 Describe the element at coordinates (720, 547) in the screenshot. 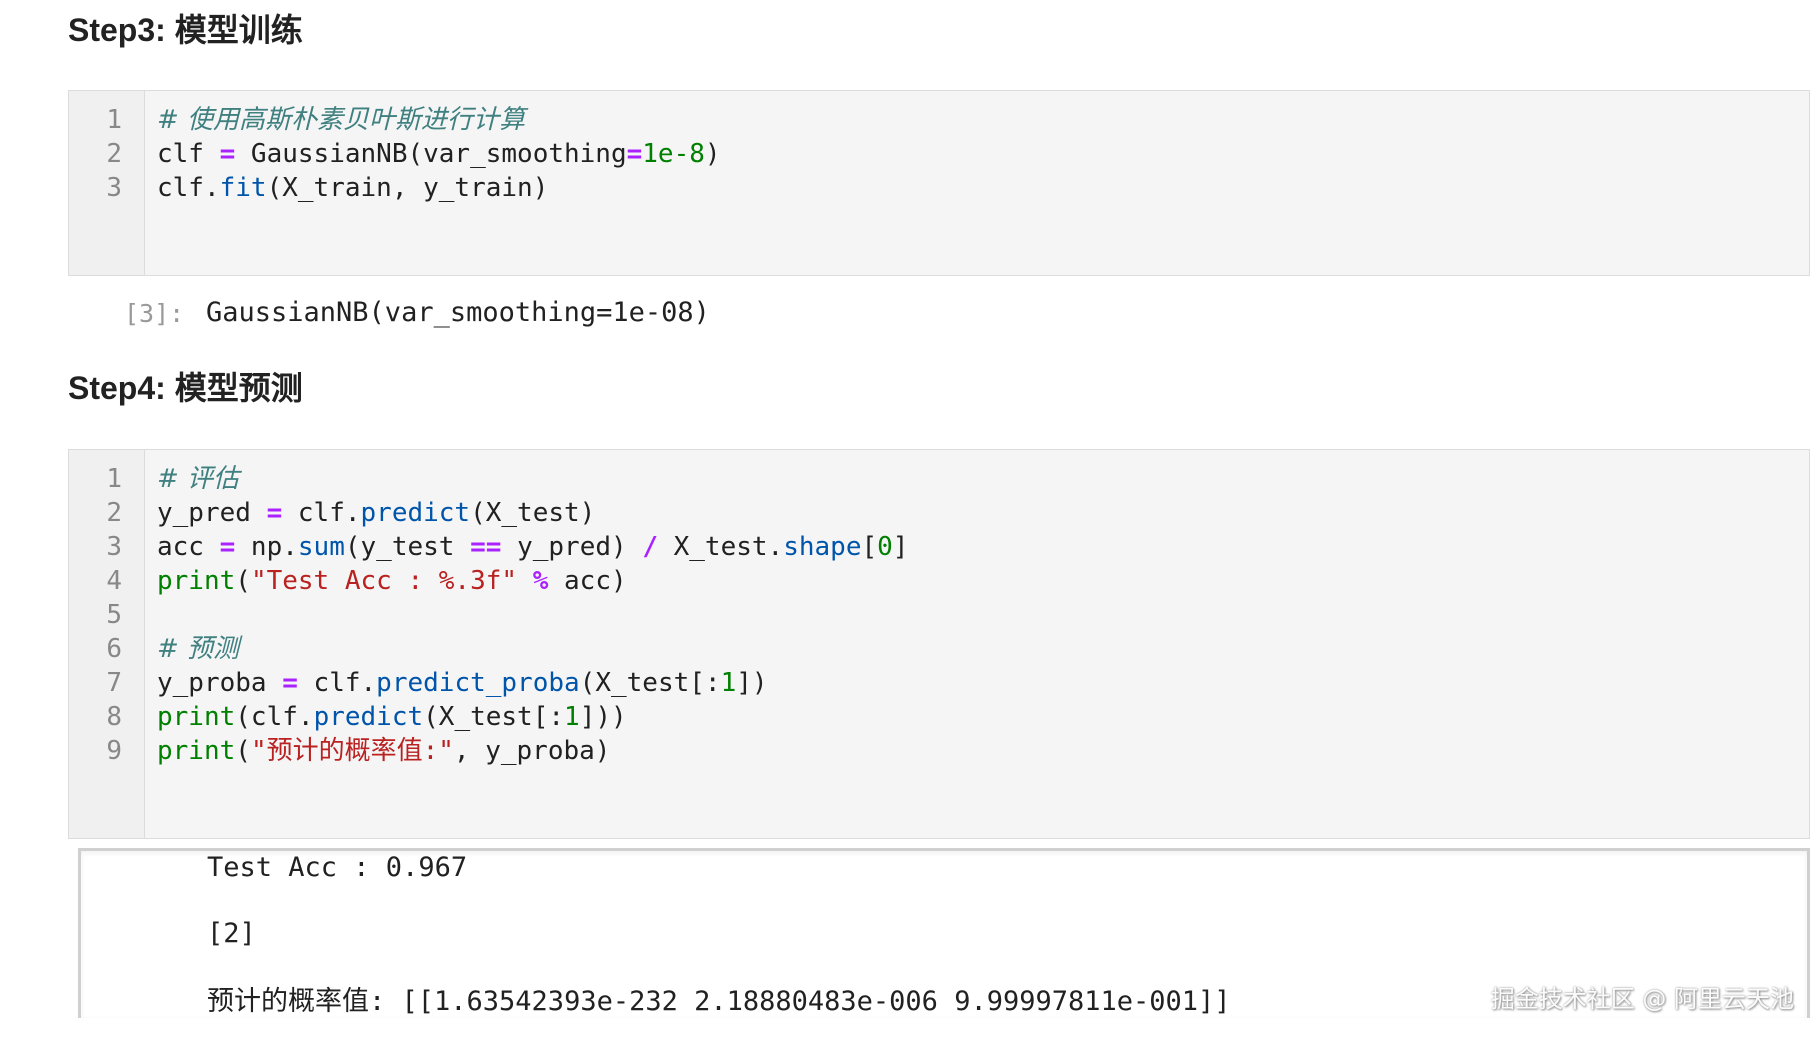

I see `code-token: X_test.` at that location.